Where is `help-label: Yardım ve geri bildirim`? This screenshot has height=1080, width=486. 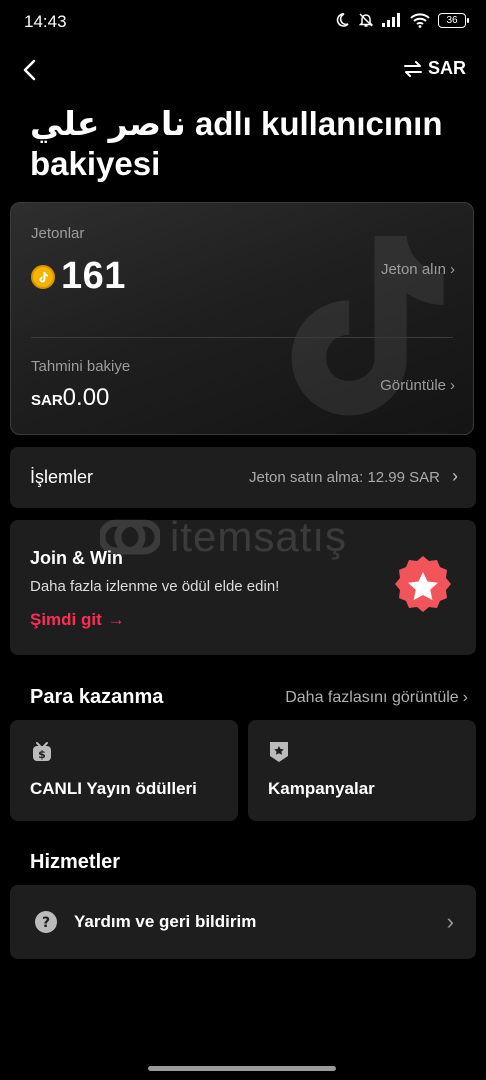 help-label: Yardım ve geri bildirim is located at coordinates (165, 921).